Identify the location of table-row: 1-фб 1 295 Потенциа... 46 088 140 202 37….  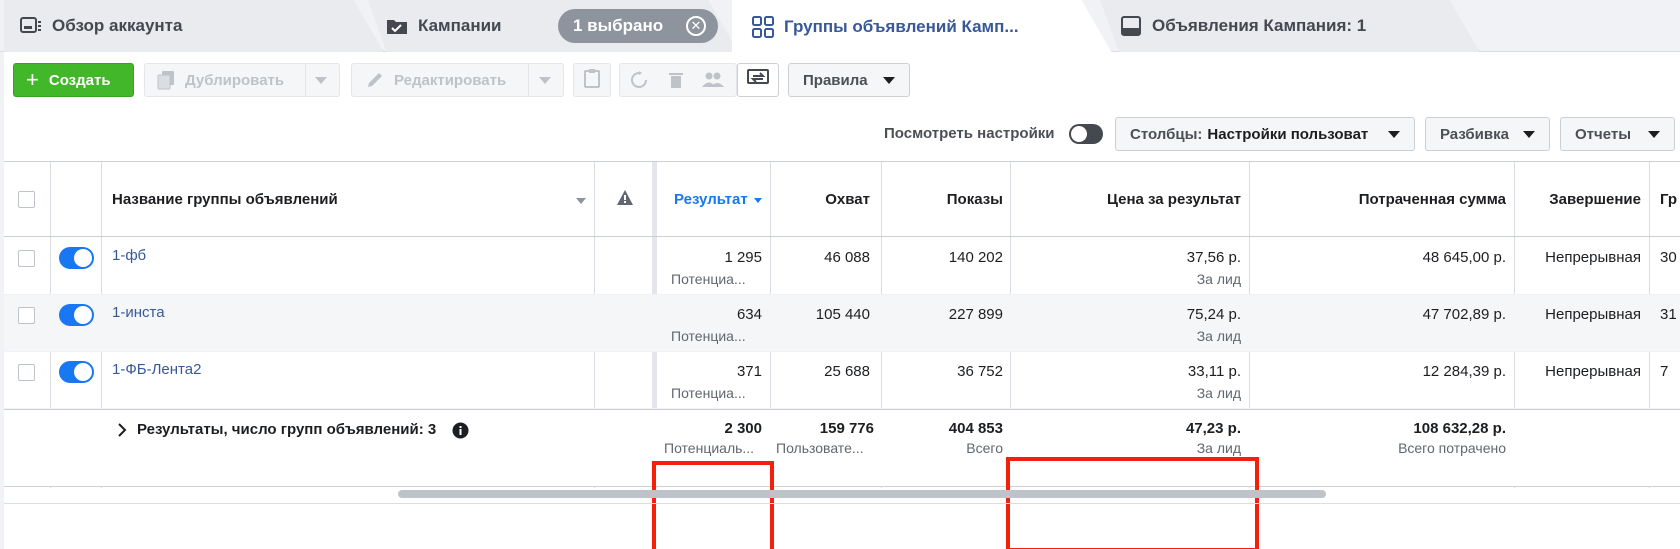
(842, 266).